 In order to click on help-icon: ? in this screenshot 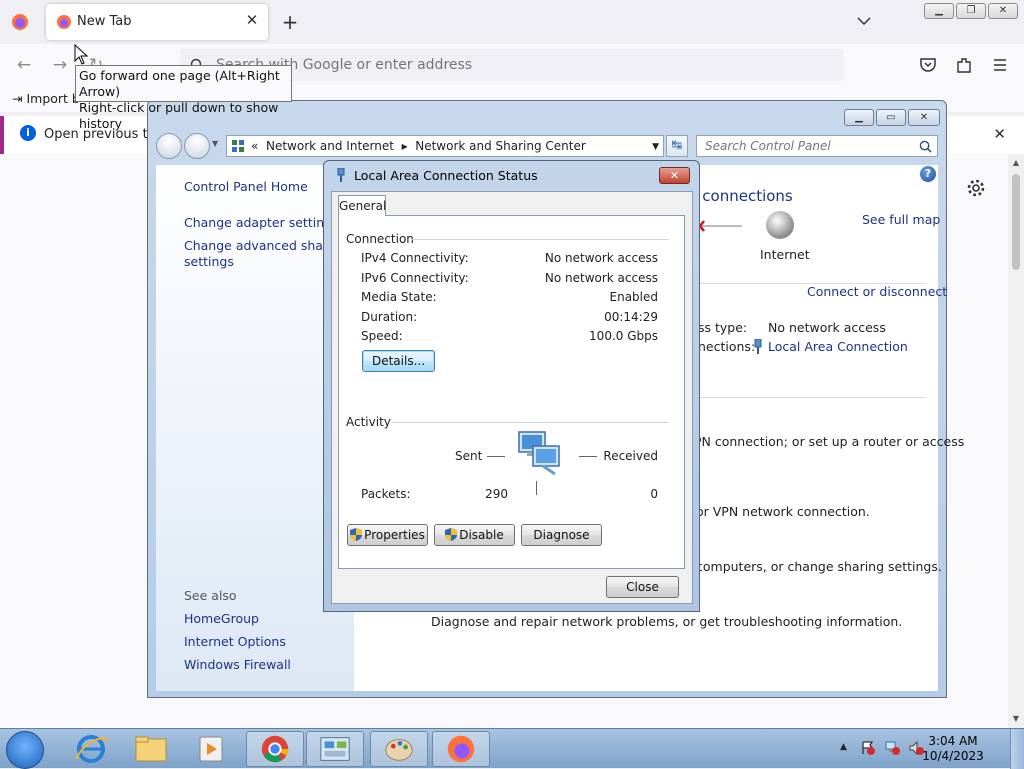, I will do `click(928, 174)`.